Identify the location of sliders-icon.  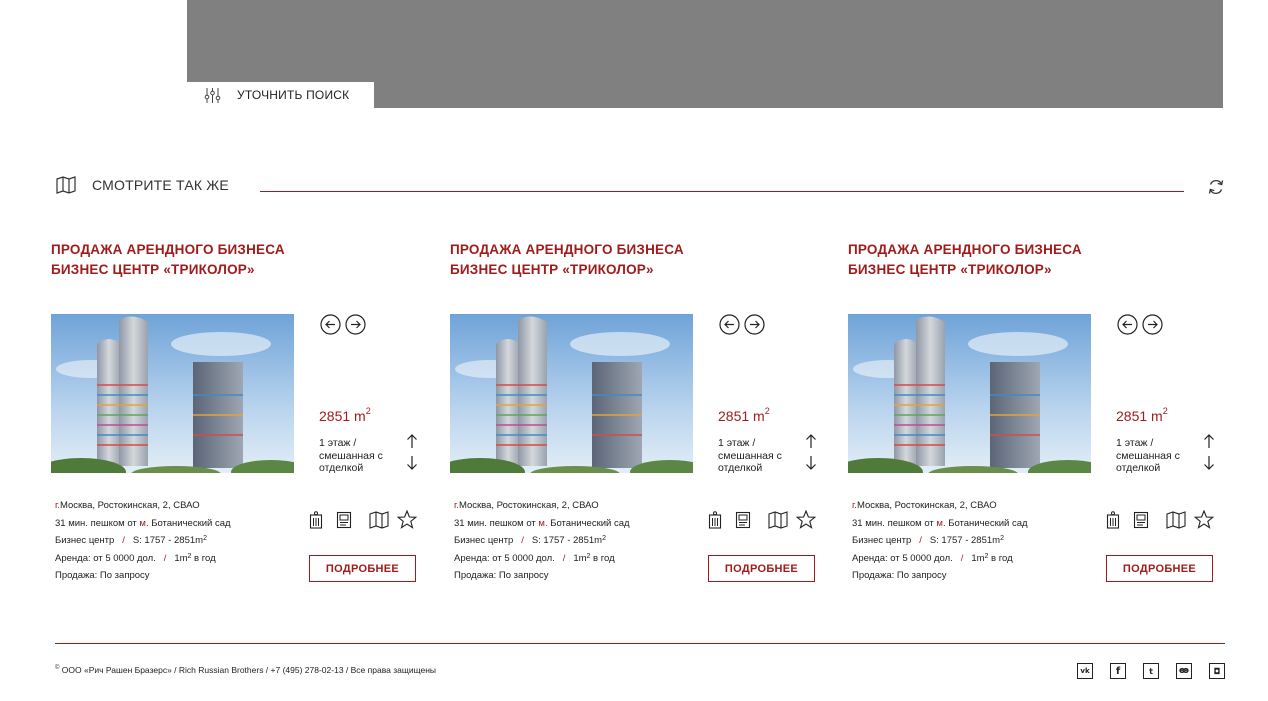
(212, 95).